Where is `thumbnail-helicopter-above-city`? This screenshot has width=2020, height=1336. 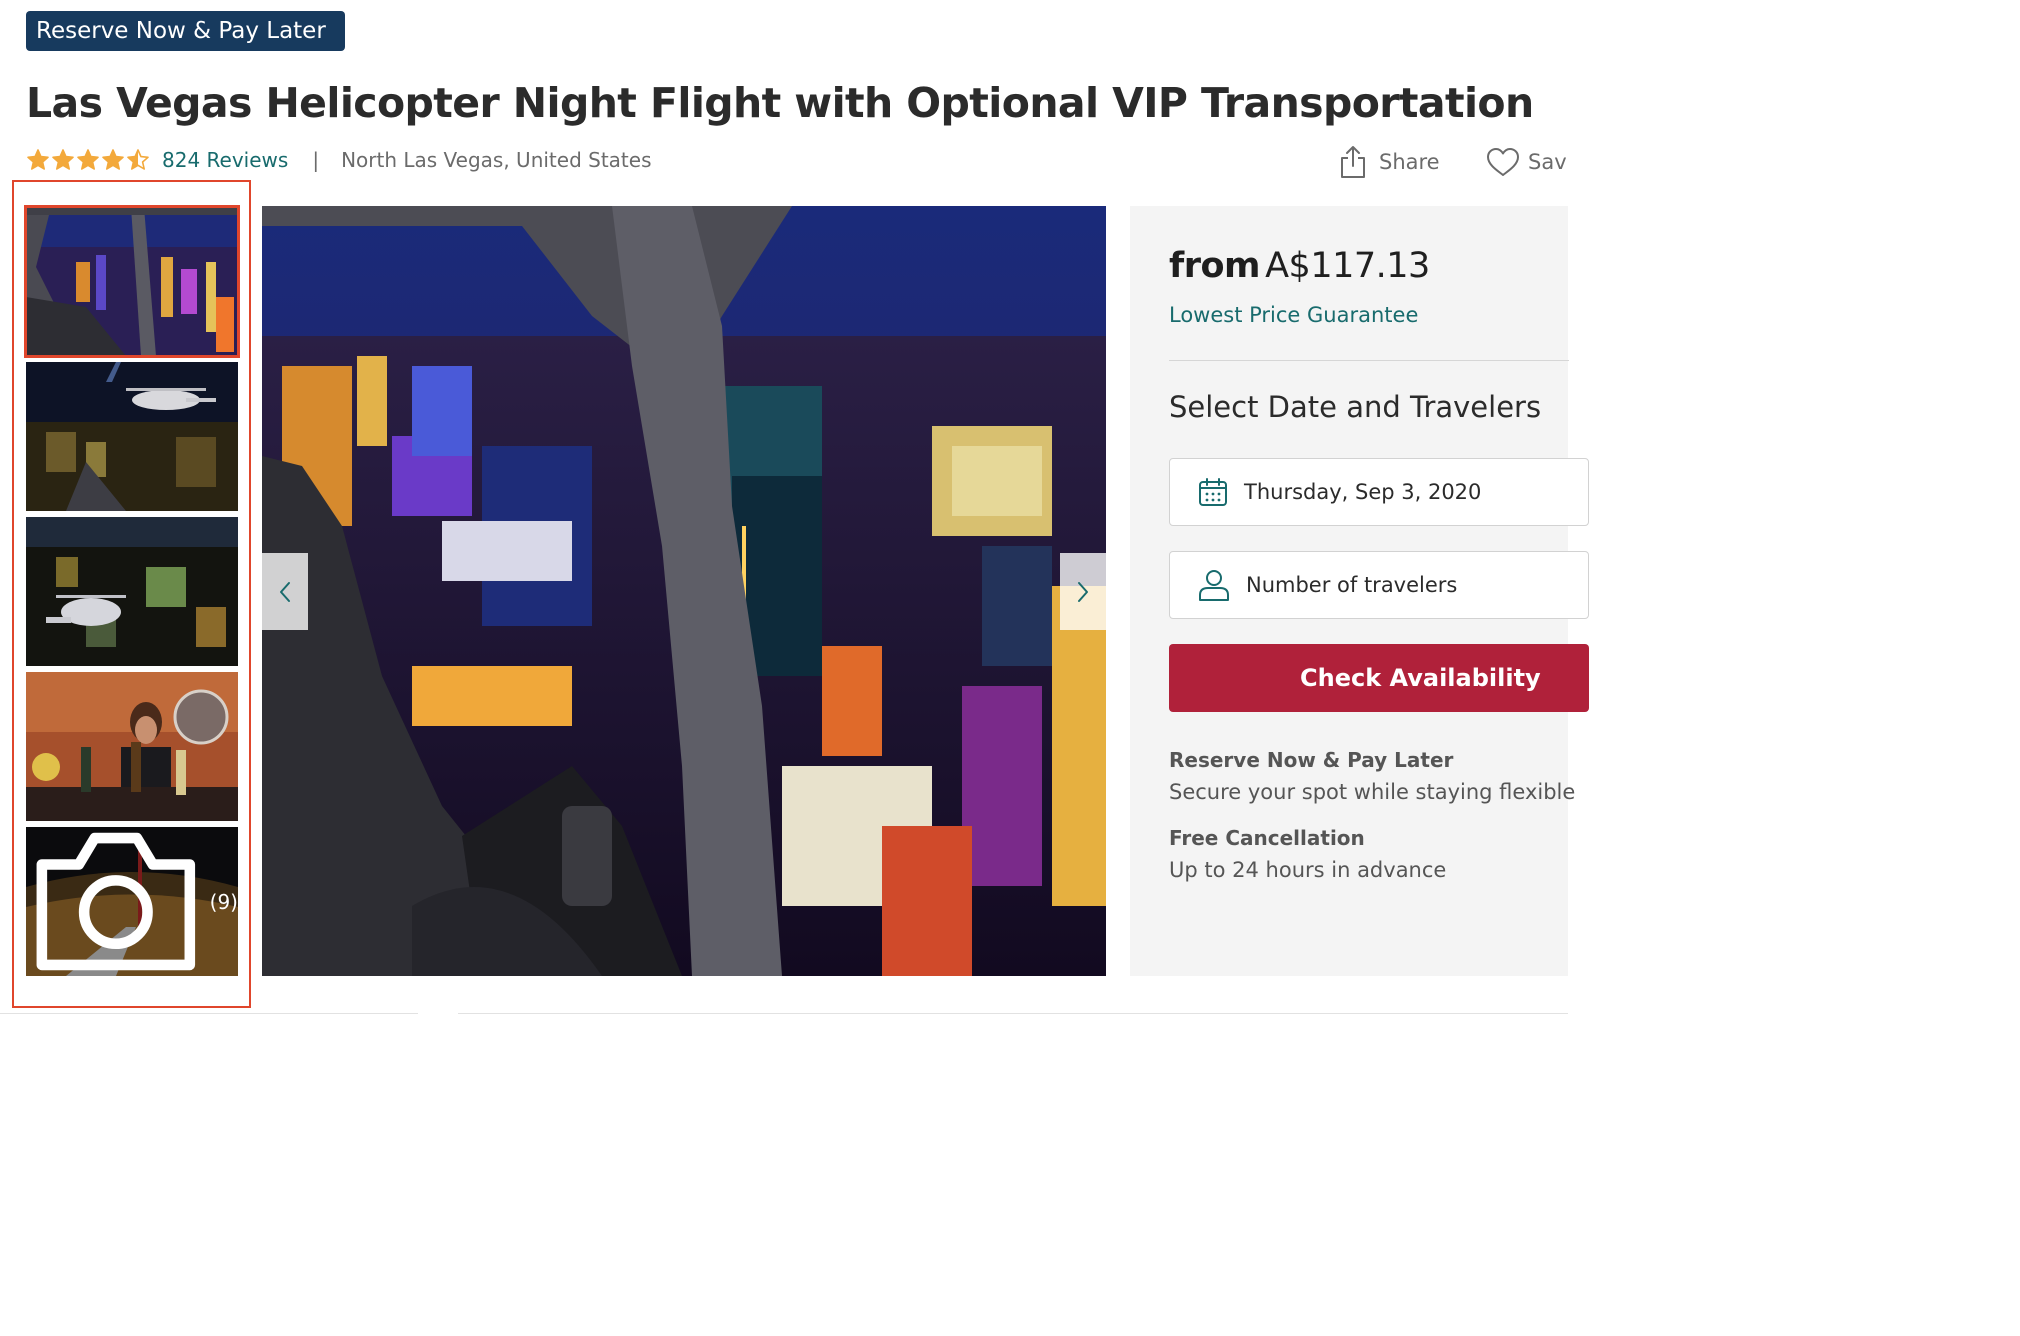 thumbnail-helicopter-above-city is located at coordinates (132, 591).